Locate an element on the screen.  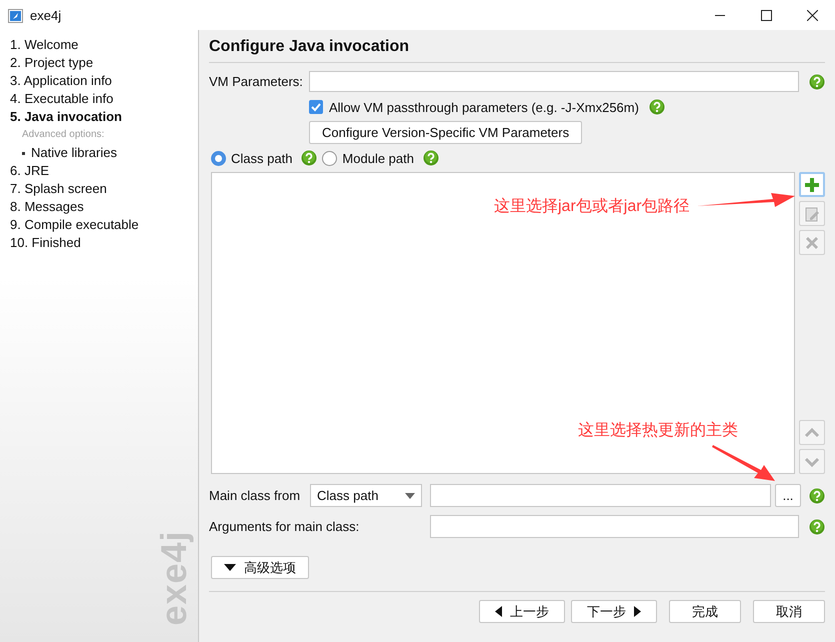
notepad-icon is located at coordinates (812, 214).